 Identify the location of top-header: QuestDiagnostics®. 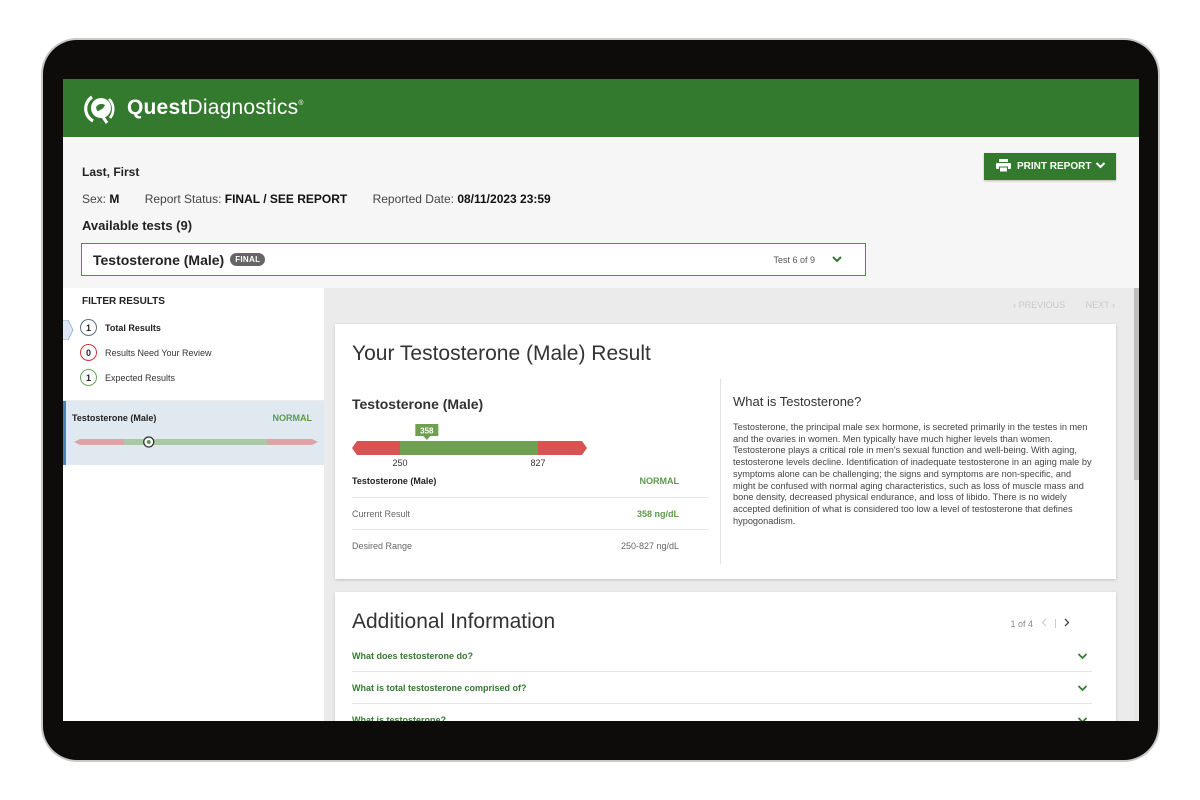
(601, 108).